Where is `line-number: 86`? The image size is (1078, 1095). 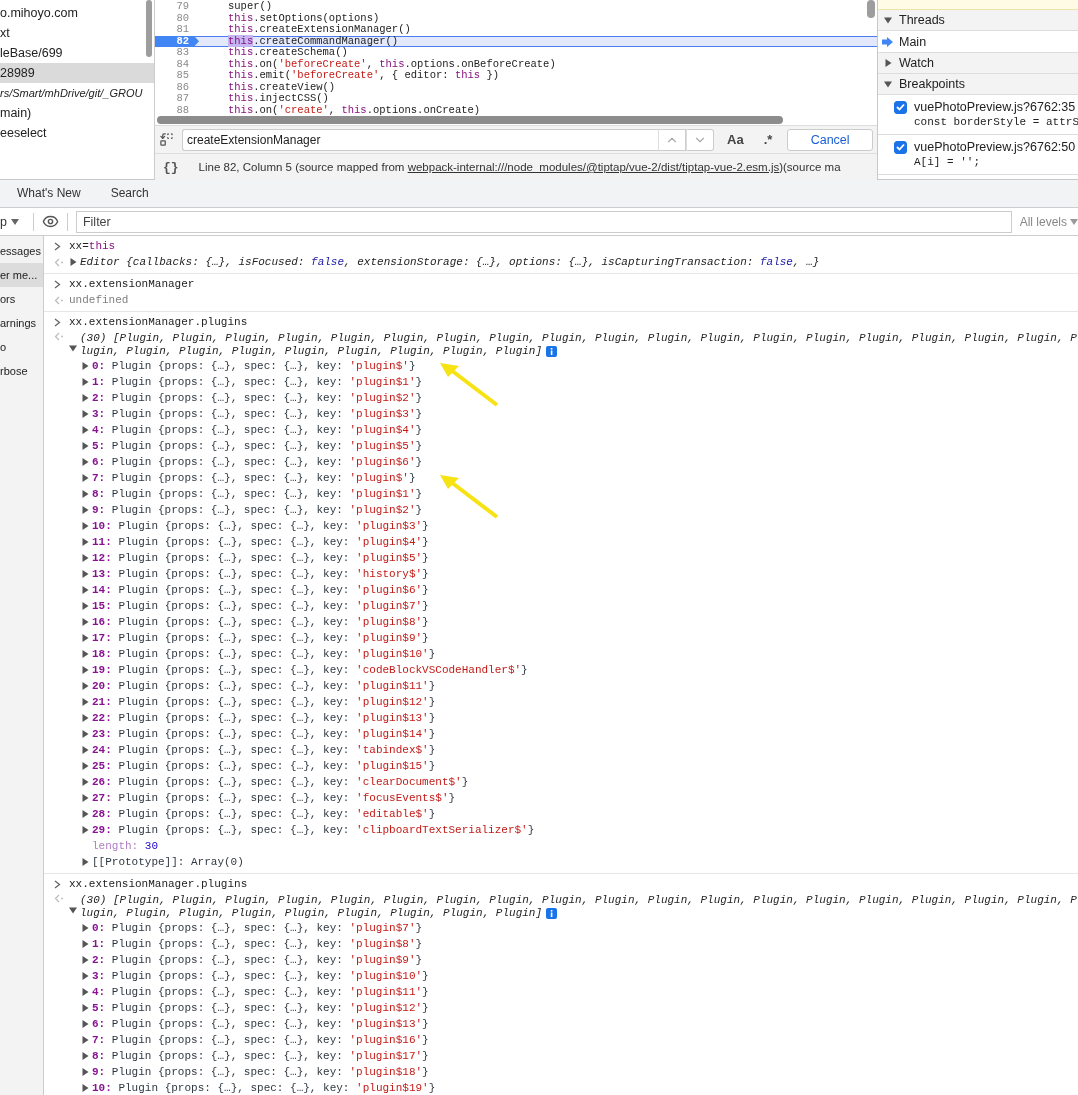 line-number: 86 is located at coordinates (177, 87).